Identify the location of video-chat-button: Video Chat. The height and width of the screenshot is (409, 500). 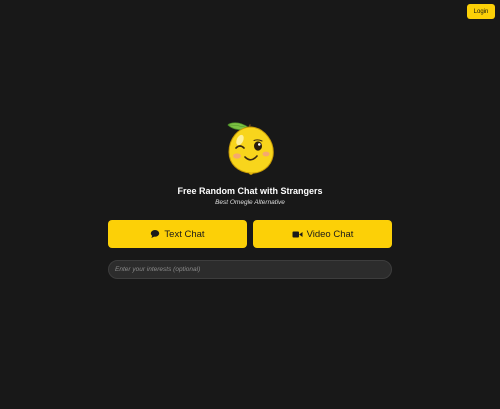
(322, 234).